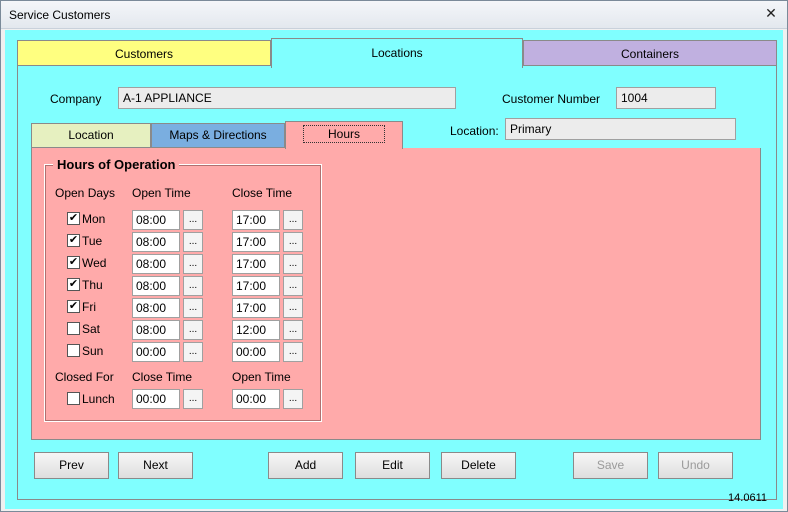  Describe the element at coordinates (256, 308) in the screenshot. I see `fri-close-time-input: 17:00` at that location.